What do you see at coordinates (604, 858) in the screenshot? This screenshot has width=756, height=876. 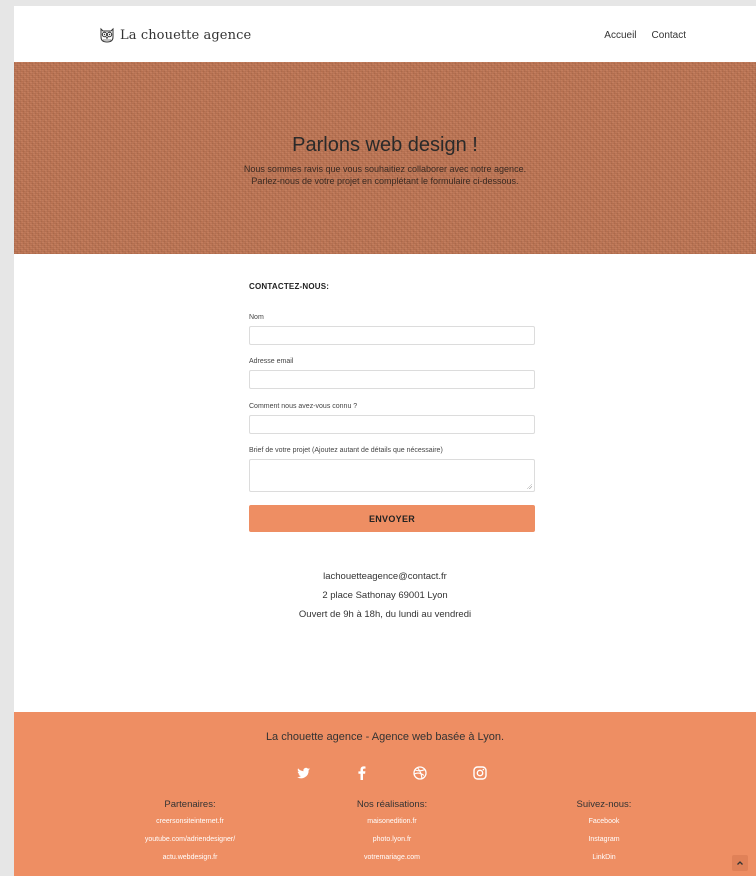 I see `footer-link: LinkDin` at bounding box center [604, 858].